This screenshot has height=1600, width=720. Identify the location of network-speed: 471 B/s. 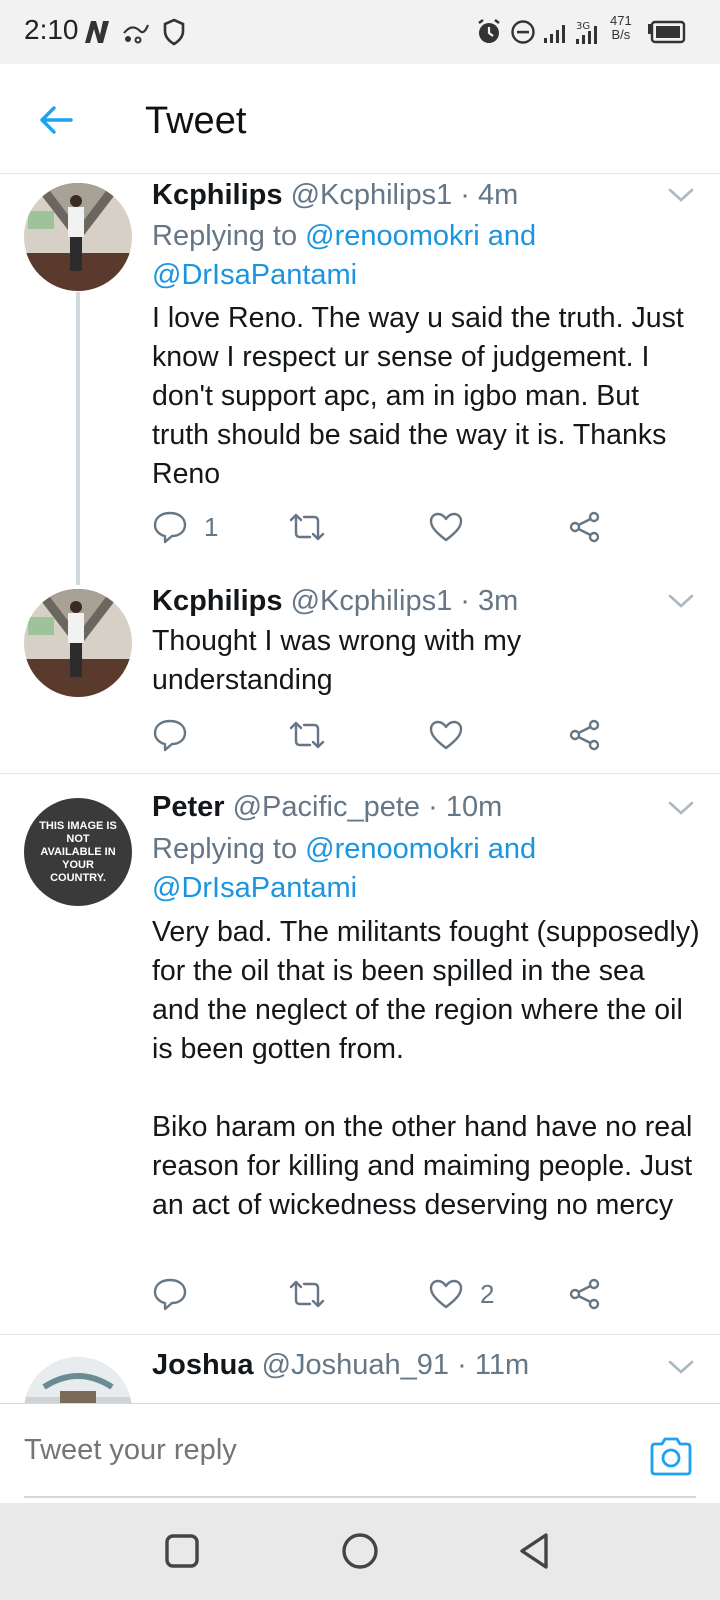
(621, 27).